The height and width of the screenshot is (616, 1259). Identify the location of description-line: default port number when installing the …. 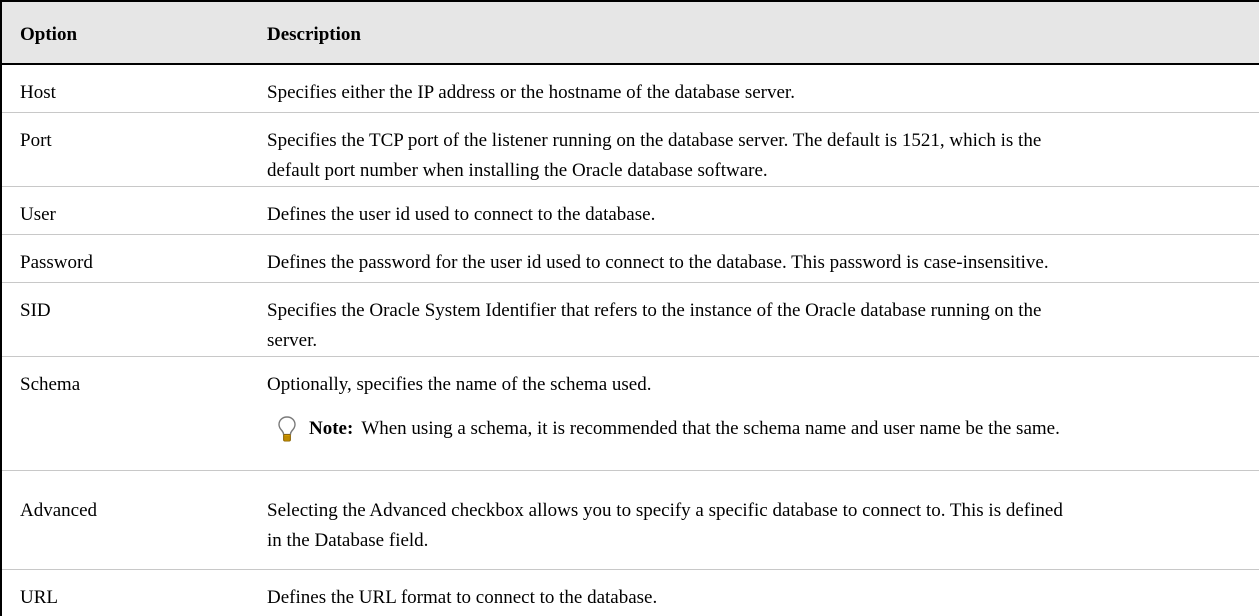
(517, 170).